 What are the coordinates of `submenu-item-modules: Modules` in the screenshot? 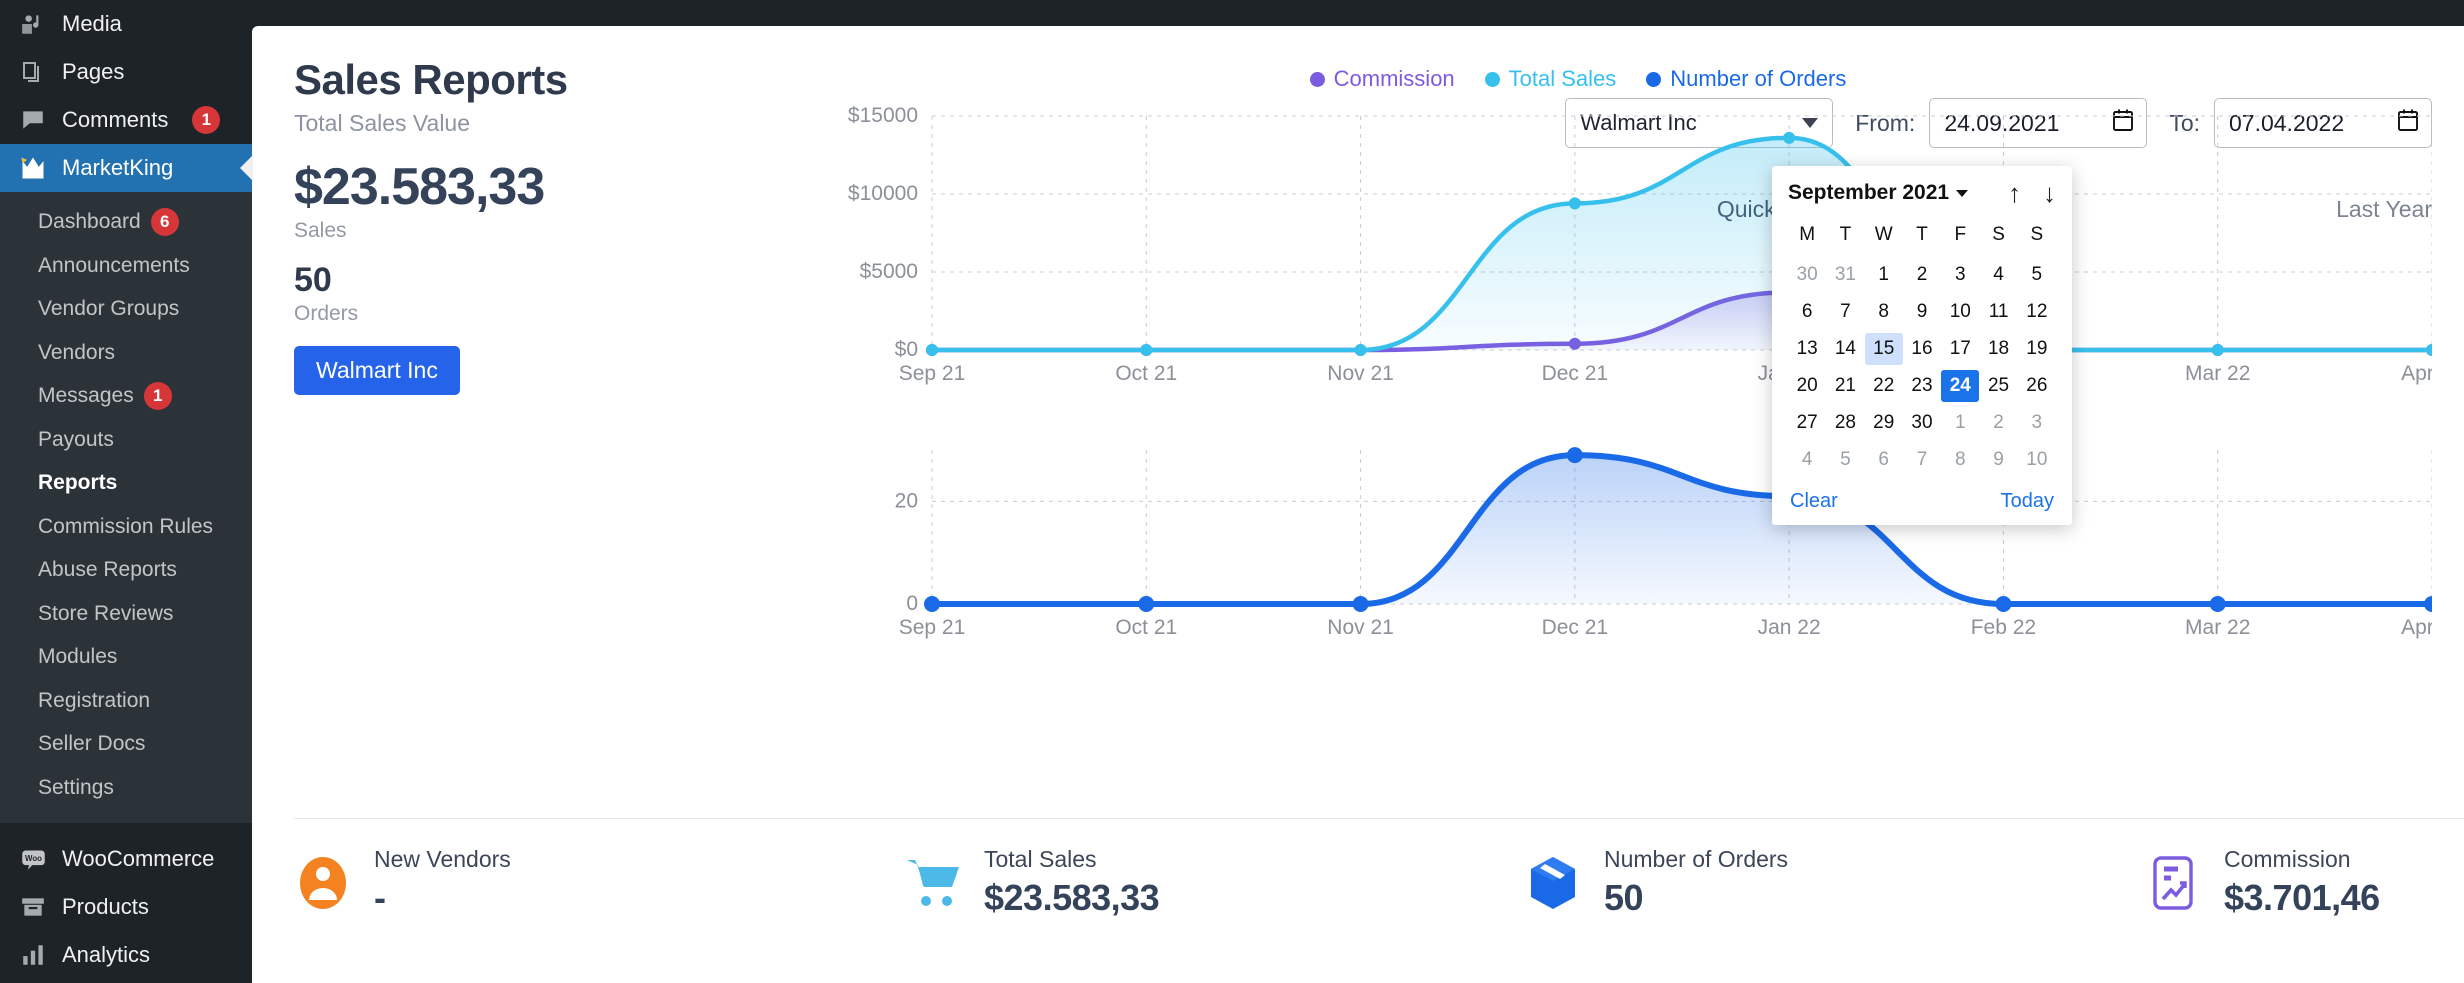 It's located at (126, 657).